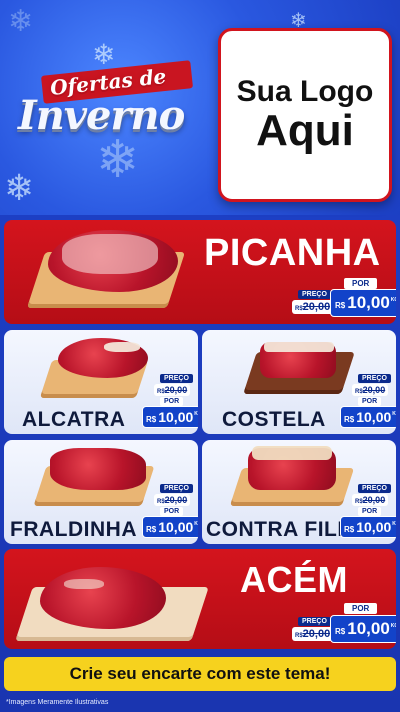 The width and height of the screenshot is (400, 712). I want to click on product-card-fraldinha: FRALDINHA PREÇO R$20,00 POR R$10,00KG, so click(101, 492).